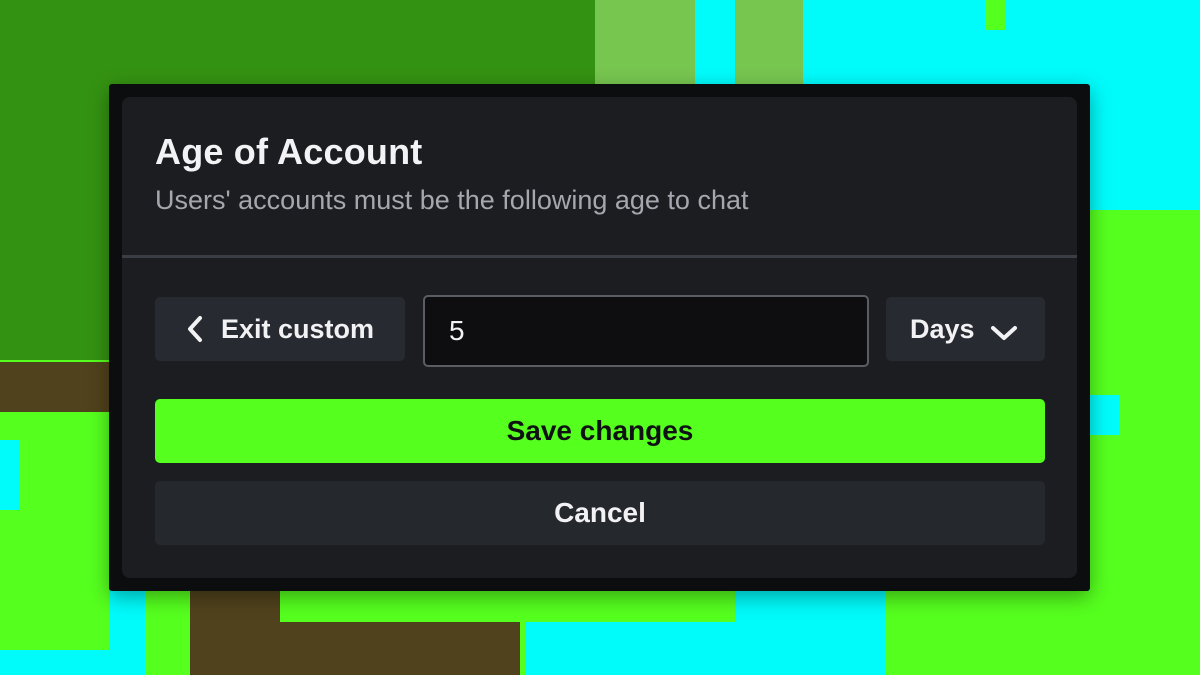  What do you see at coordinates (646, 331) in the screenshot?
I see `age-value-input` at bounding box center [646, 331].